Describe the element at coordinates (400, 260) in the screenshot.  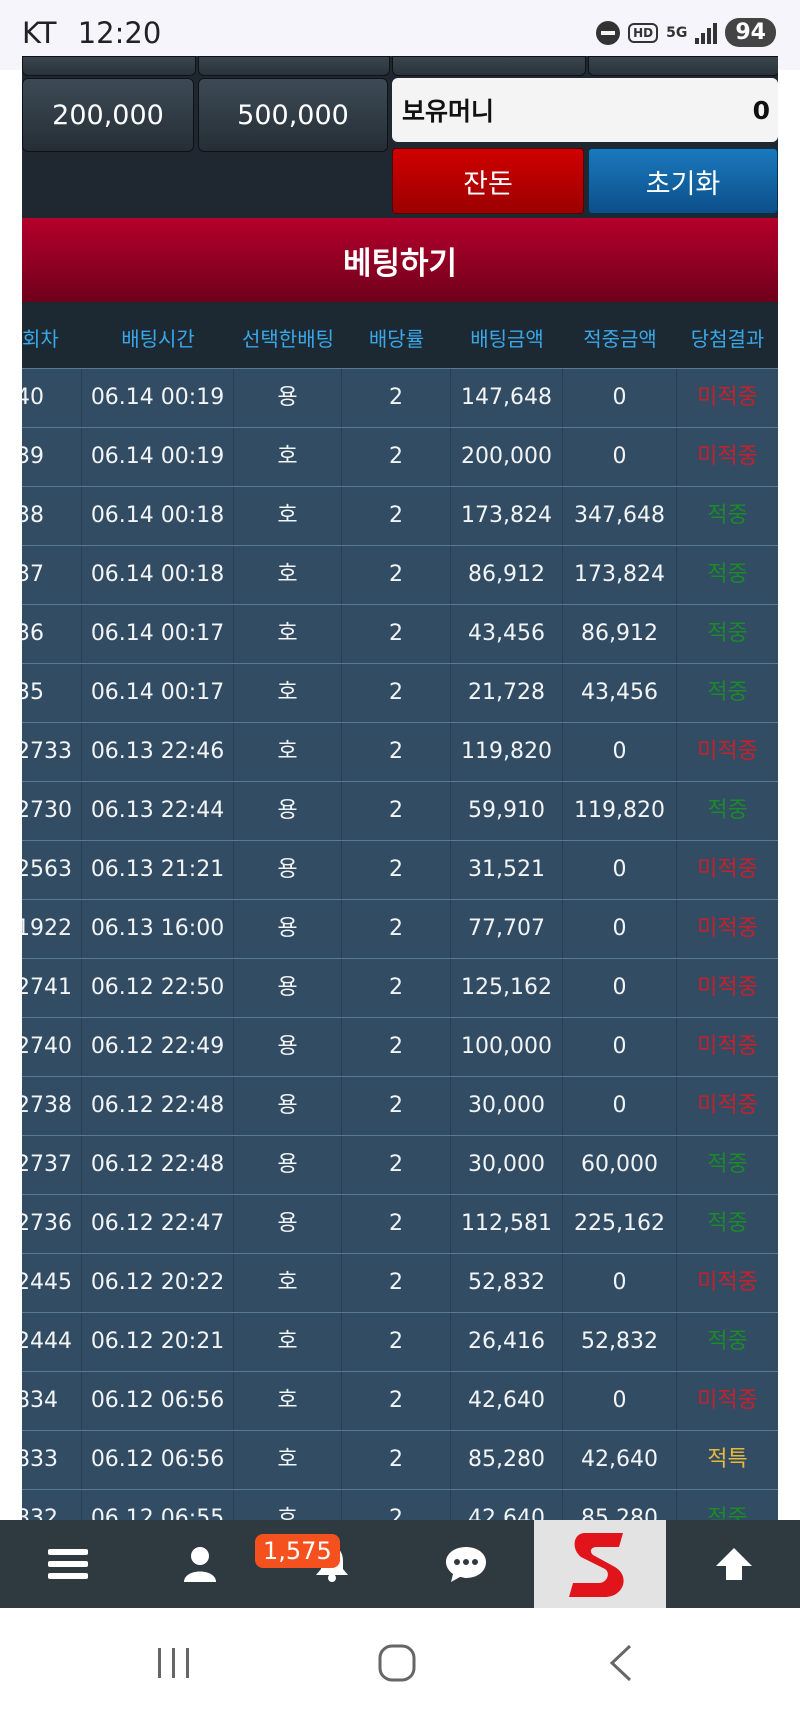
I see `place-bet-button: 베팅하기` at that location.